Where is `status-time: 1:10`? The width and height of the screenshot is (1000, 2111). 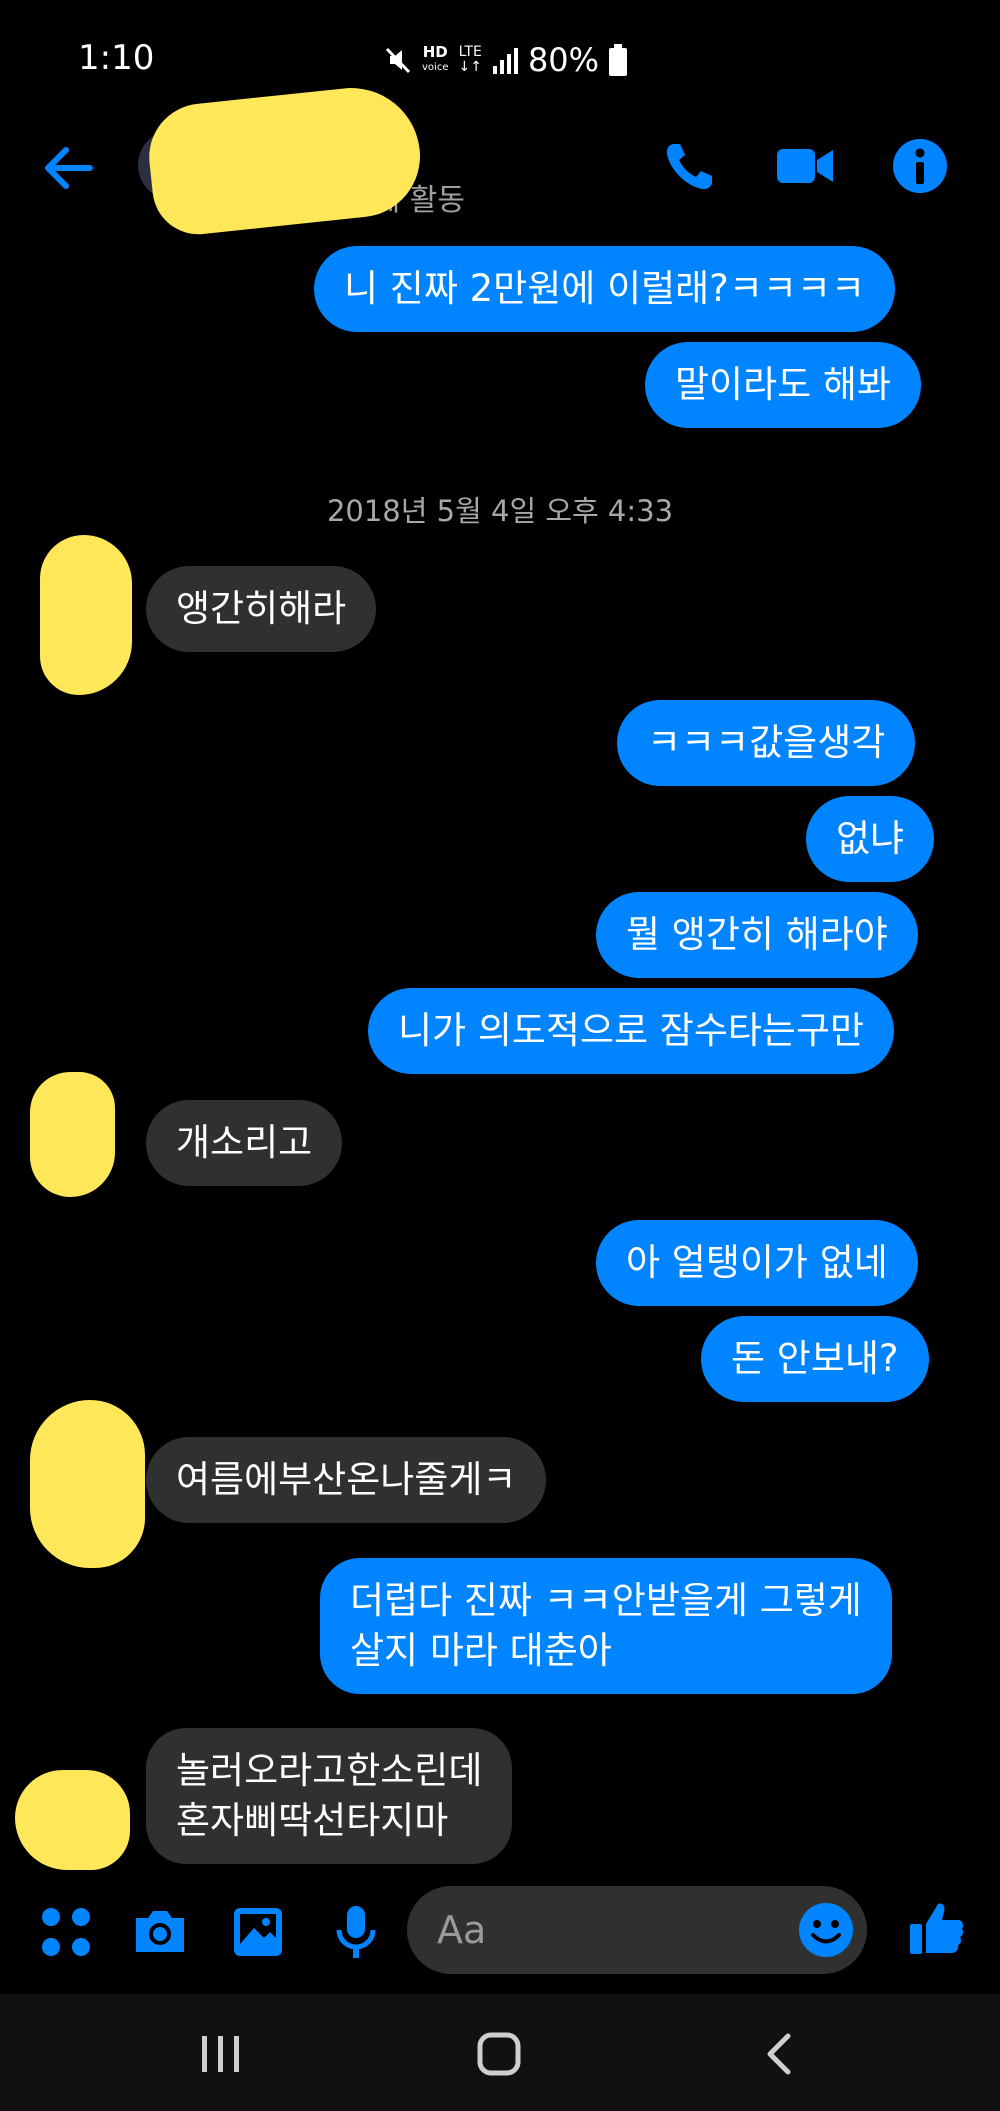
status-time: 1:10 is located at coordinates (116, 58).